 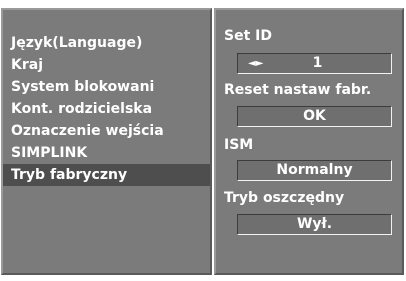 What do you see at coordinates (106, 65) in the screenshot?
I see `menu-item-country: Kraj` at bounding box center [106, 65].